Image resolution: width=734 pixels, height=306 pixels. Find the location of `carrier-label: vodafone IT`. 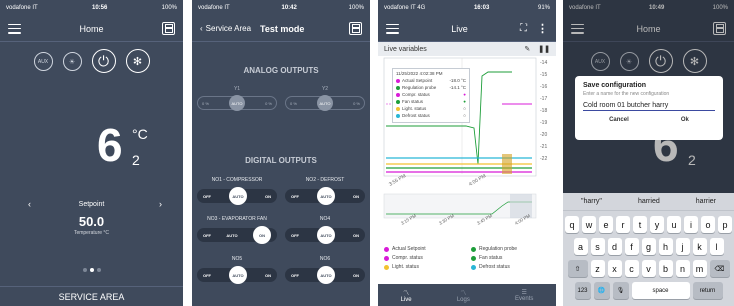

carrier-label: vodafone IT is located at coordinates (214, 8).